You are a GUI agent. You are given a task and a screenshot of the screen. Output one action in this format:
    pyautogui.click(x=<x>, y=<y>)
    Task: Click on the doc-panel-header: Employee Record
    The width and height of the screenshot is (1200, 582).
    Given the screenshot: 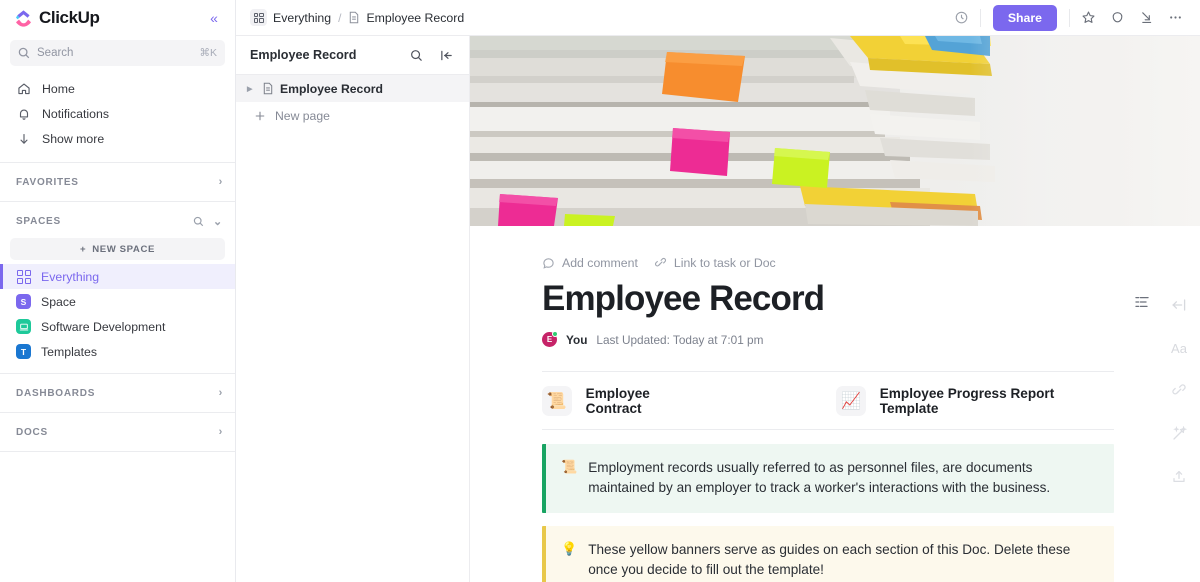 What is the action you would take?
    pyautogui.click(x=352, y=55)
    